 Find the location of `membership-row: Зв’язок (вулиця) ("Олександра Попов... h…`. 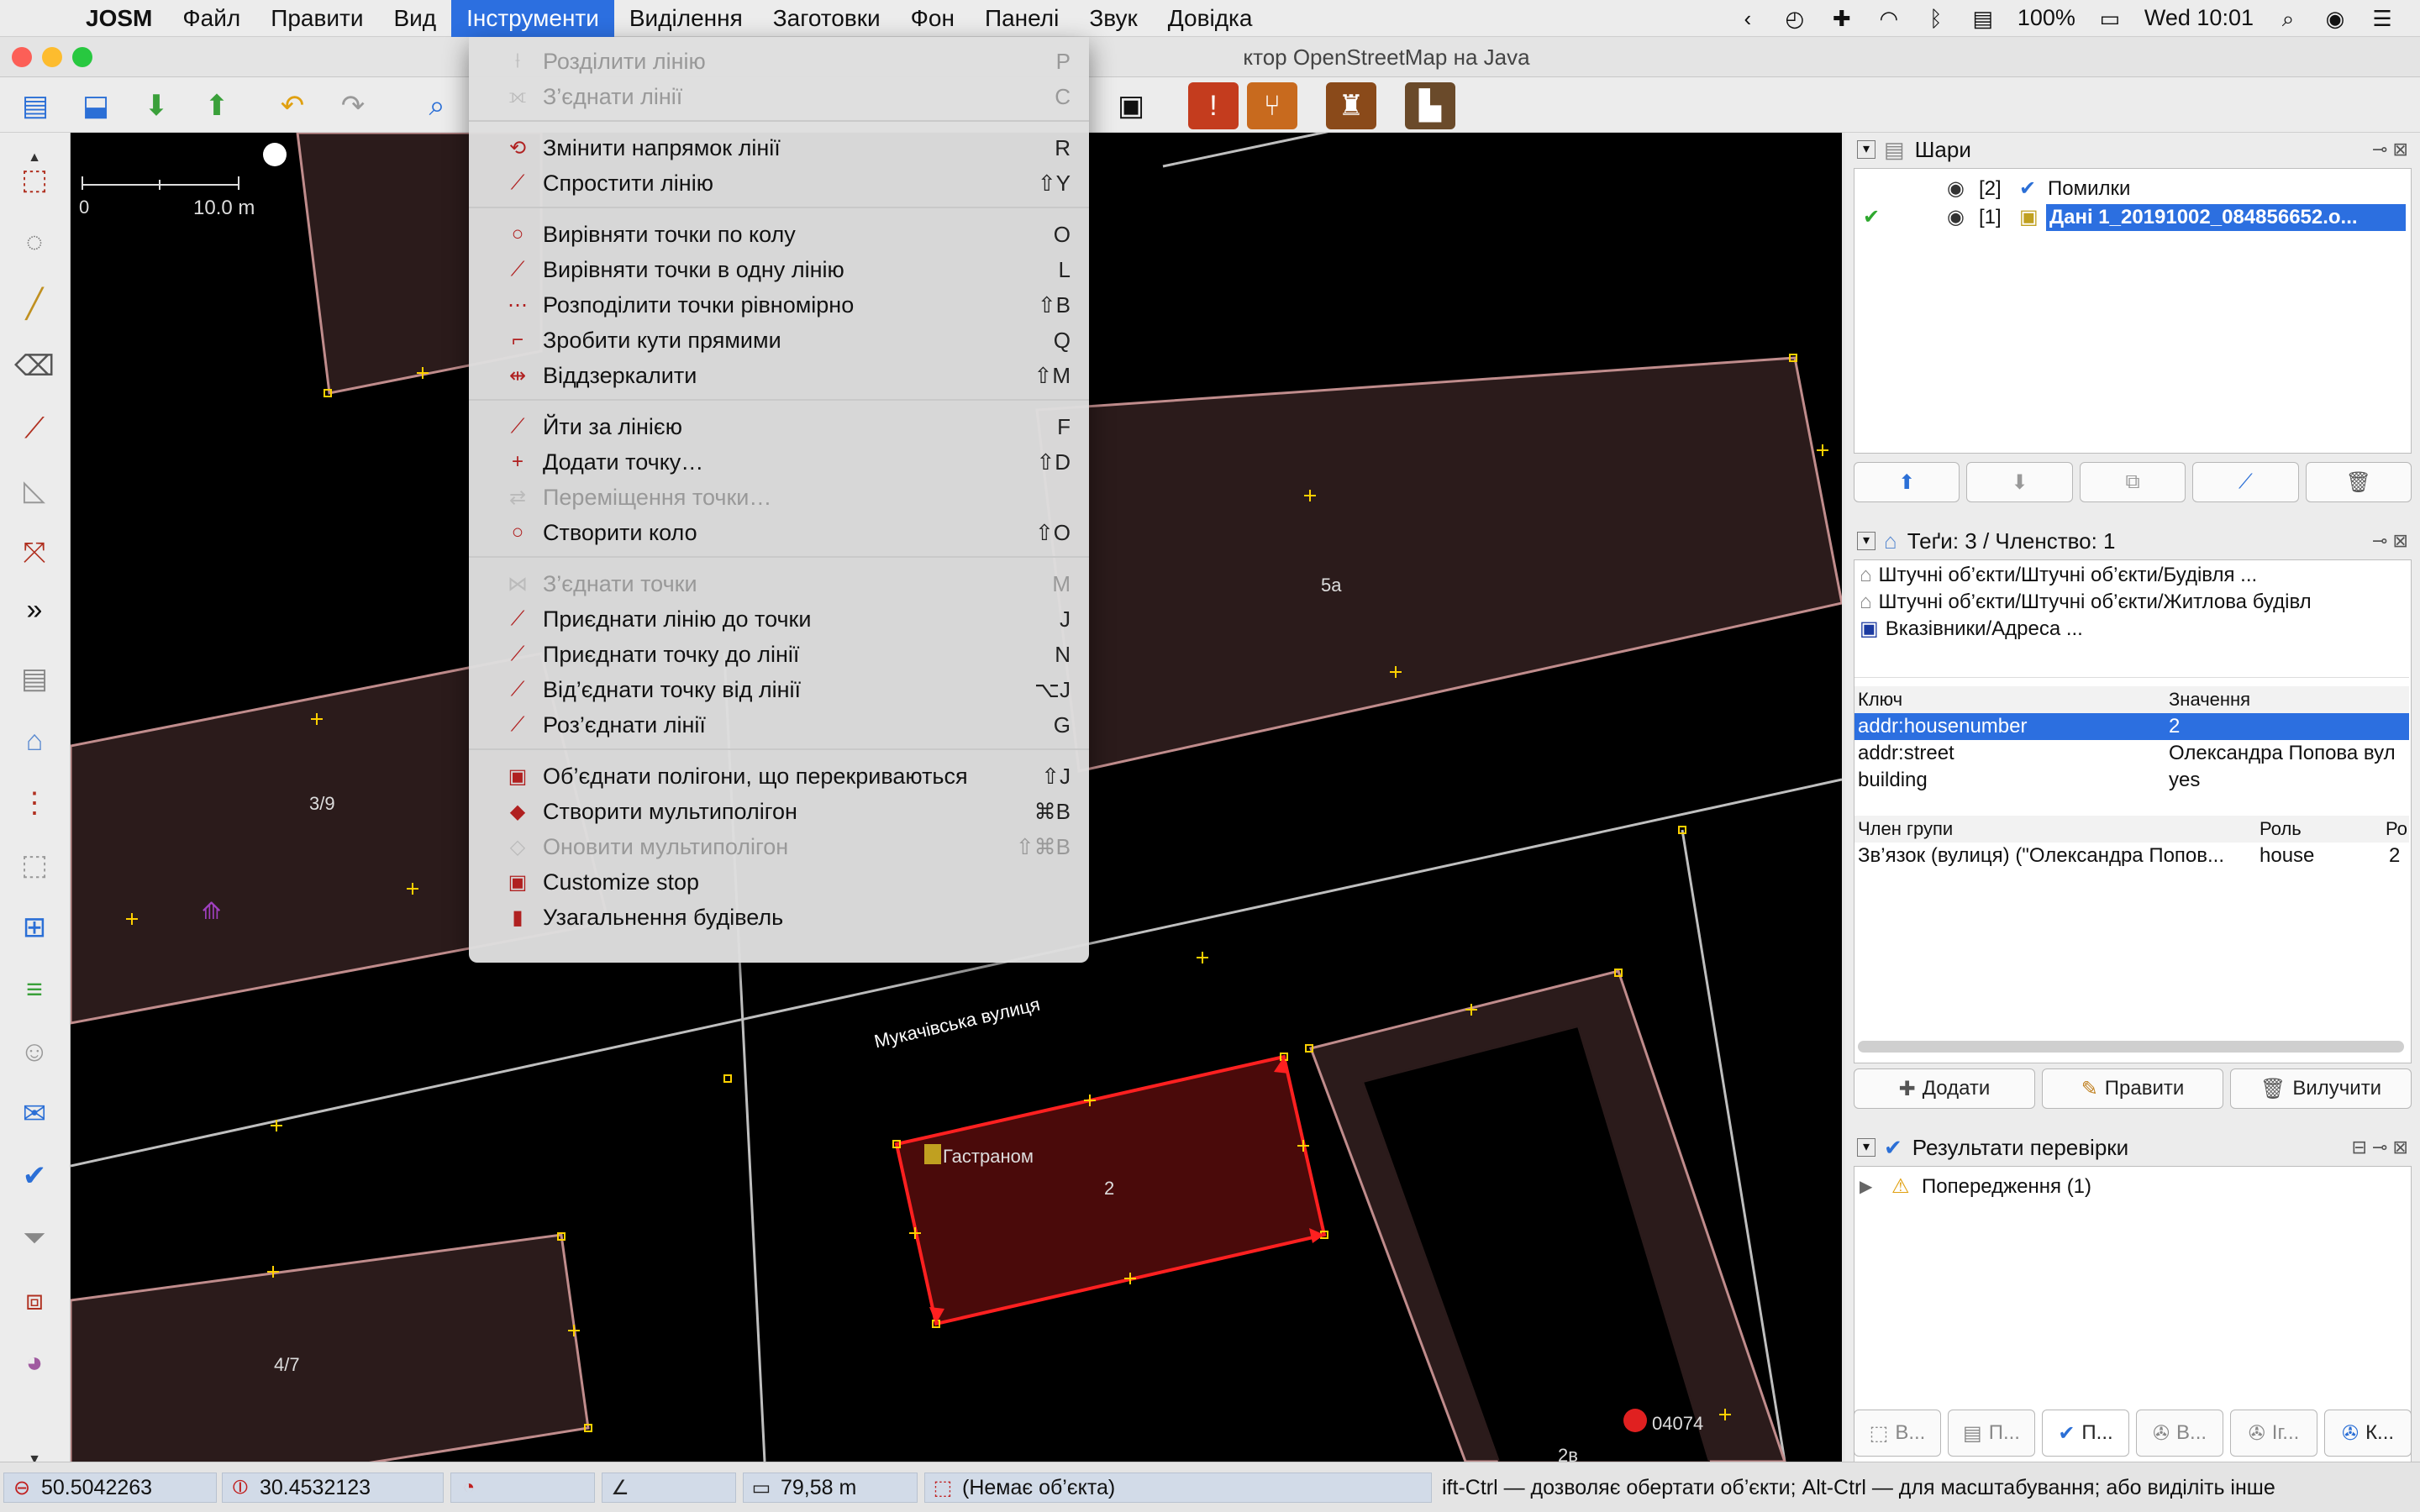

membership-row: Зв’язок (вулиця) ("Олександра Попов... h… is located at coordinates (2131, 856).